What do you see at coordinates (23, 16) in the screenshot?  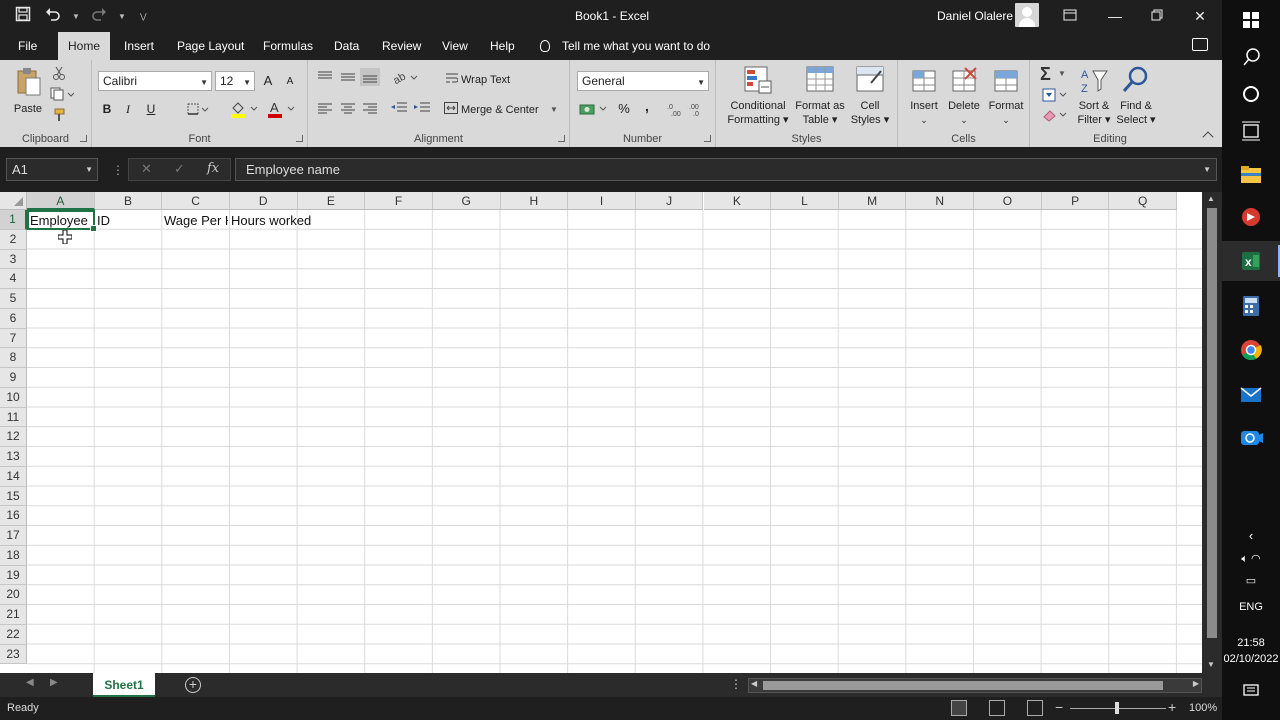 I see `save-icon` at bounding box center [23, 16].